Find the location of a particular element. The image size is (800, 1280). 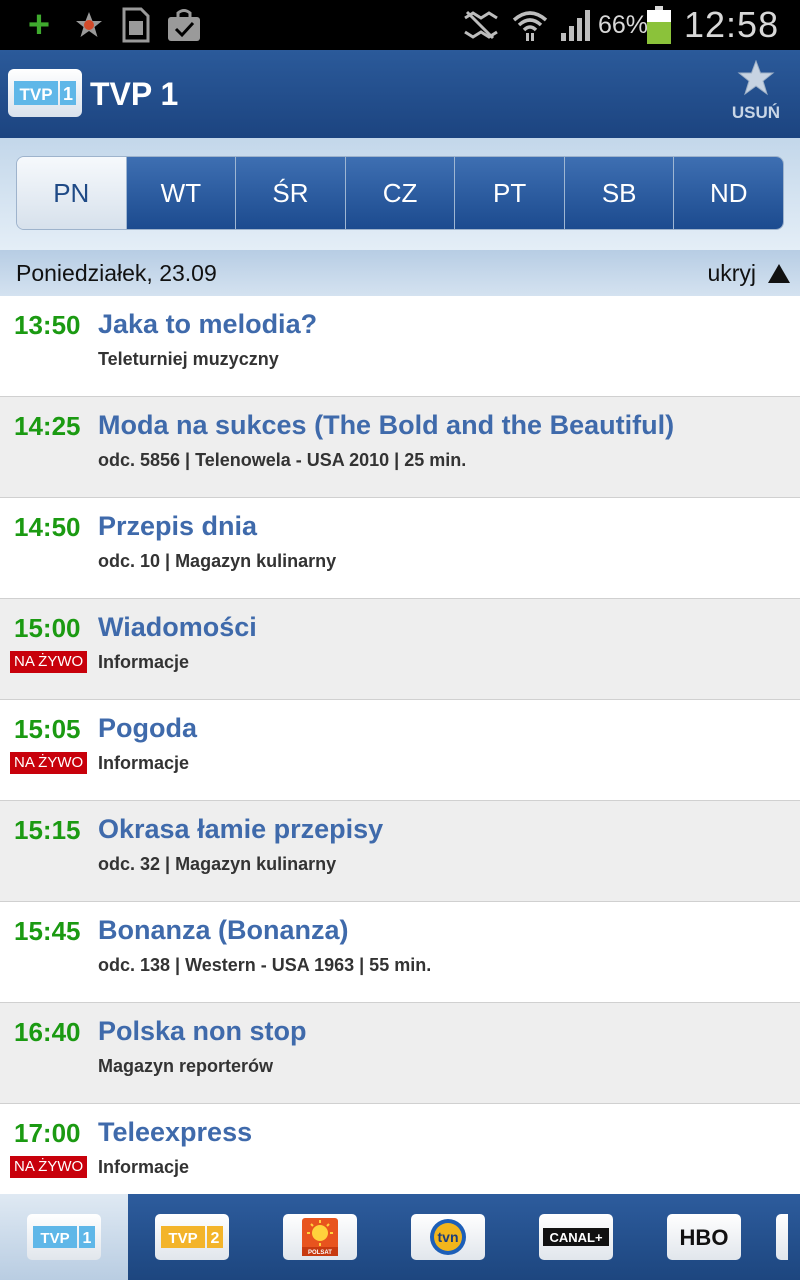

battery-percent: 66% is located at coordinates (623, 25).